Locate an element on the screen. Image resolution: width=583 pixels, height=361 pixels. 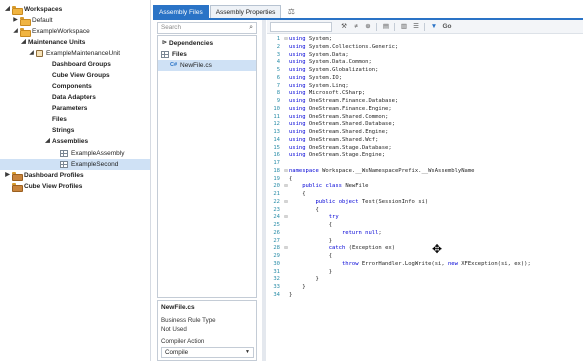
business-rule-type-value: Not Used is located at coordinates (174, 329).